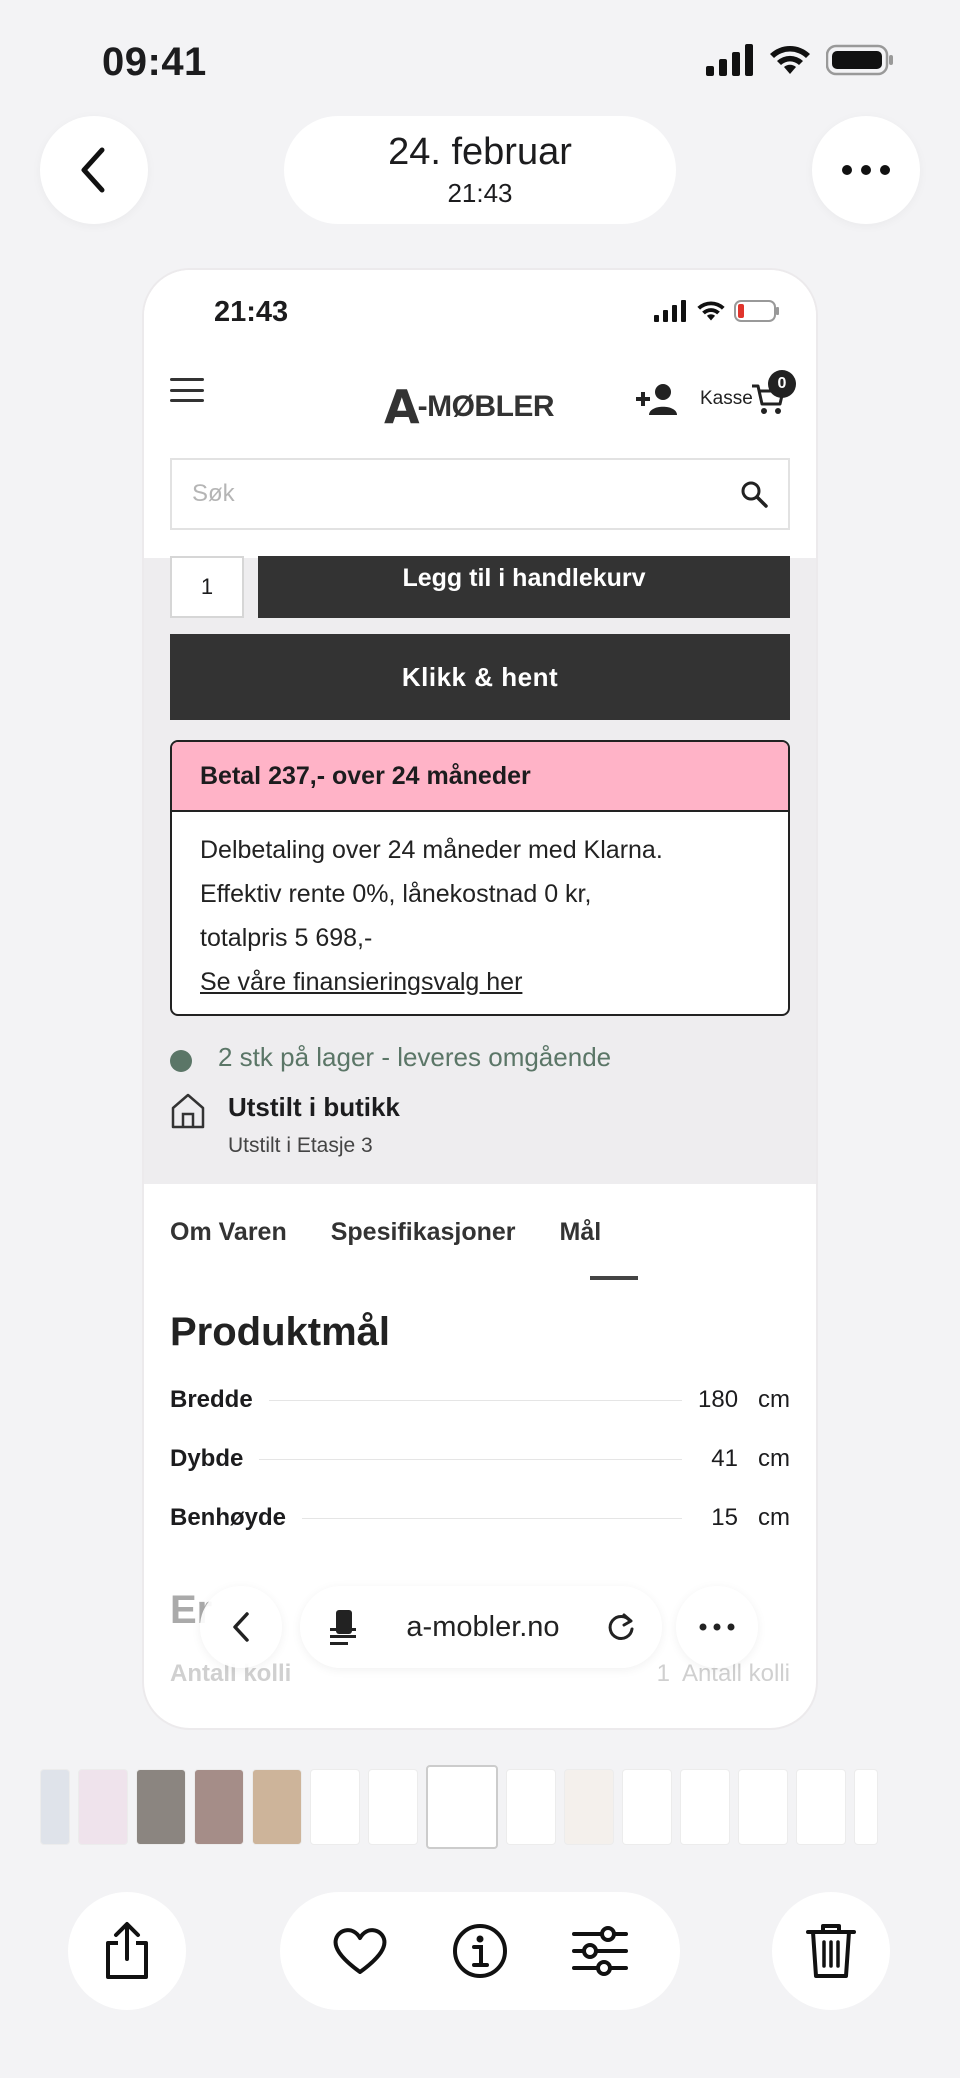 This screenshot has width=960, height=2078. I want to click on klarna-line-1: Delbetaling over 24 måneder med Klarna., so click(431, 850).